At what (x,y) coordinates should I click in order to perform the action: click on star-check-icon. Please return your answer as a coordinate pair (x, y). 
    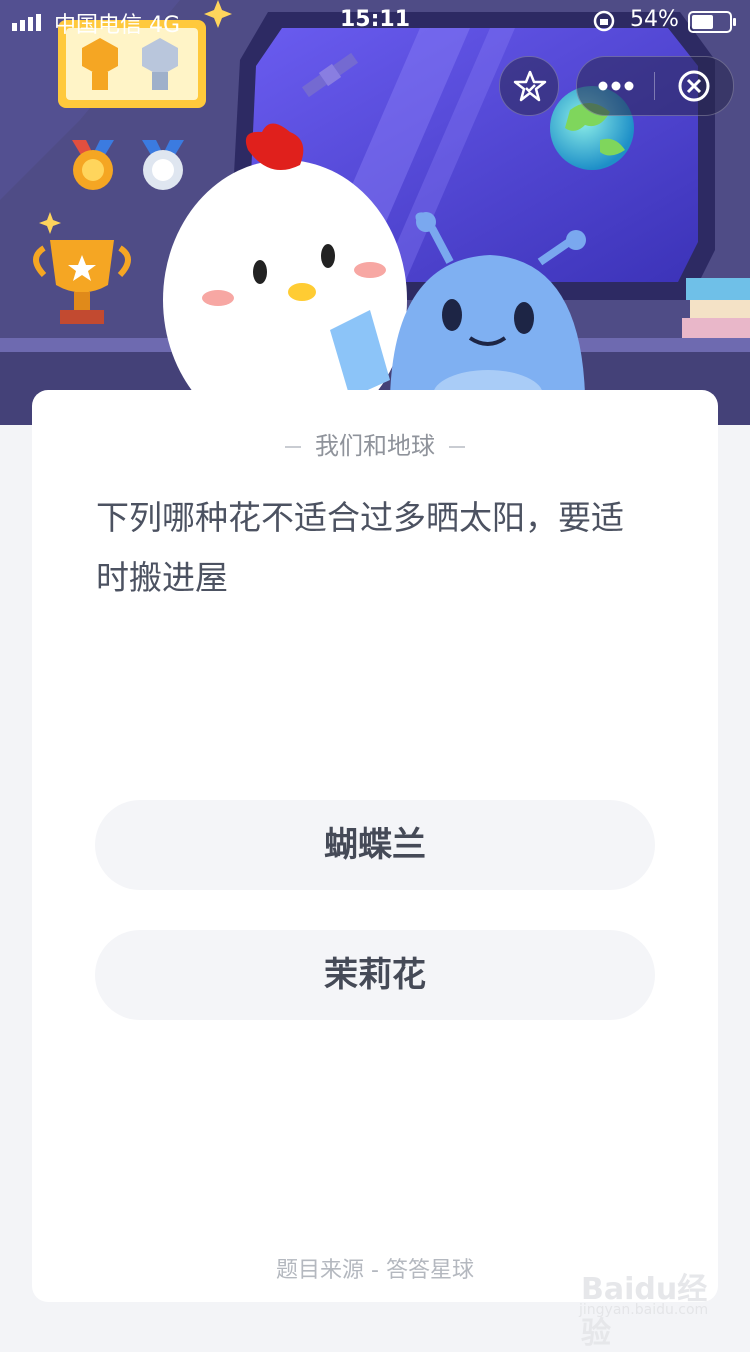
    Looking at the image, I should click on (530, 86).